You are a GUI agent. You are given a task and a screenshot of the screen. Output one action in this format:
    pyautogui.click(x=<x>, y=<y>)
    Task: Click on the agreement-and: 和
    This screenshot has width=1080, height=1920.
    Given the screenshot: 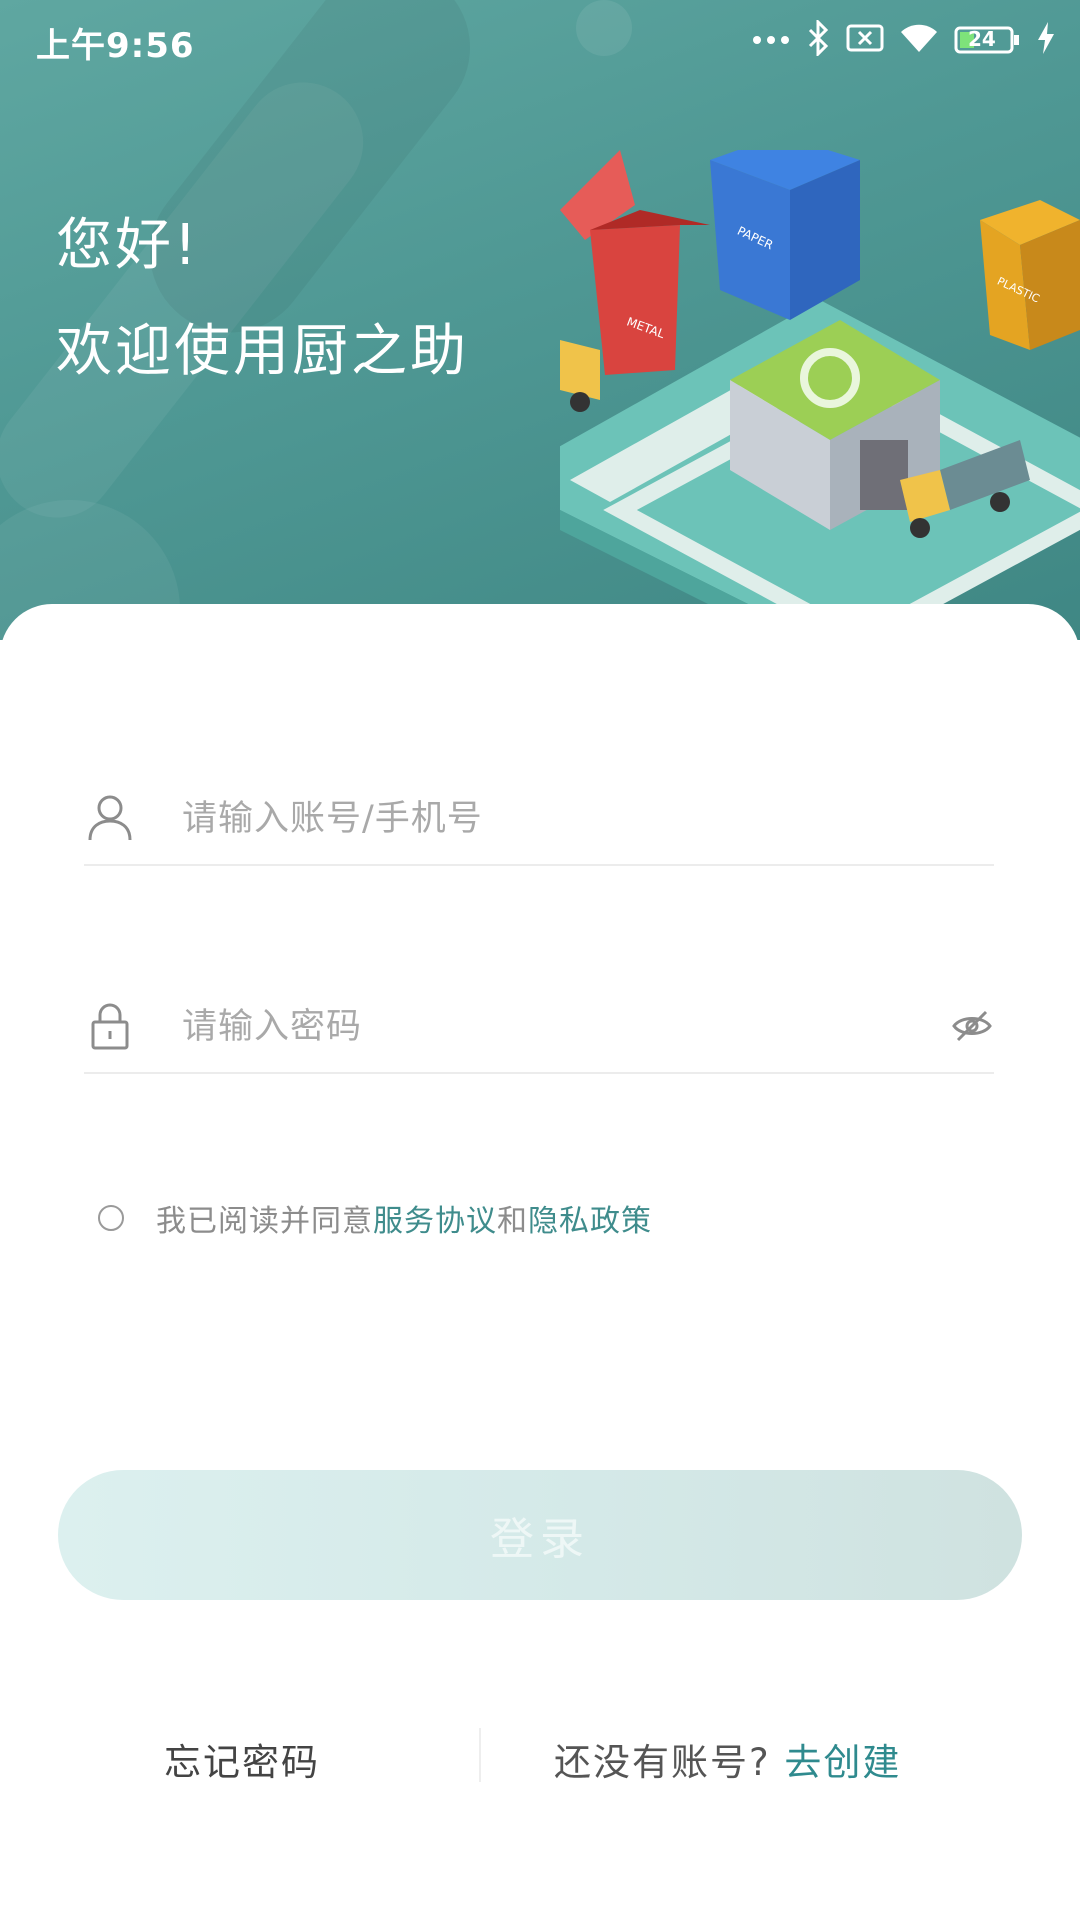 What is the action you would take?
    pyautogui.click(x=512, y=1221)
    